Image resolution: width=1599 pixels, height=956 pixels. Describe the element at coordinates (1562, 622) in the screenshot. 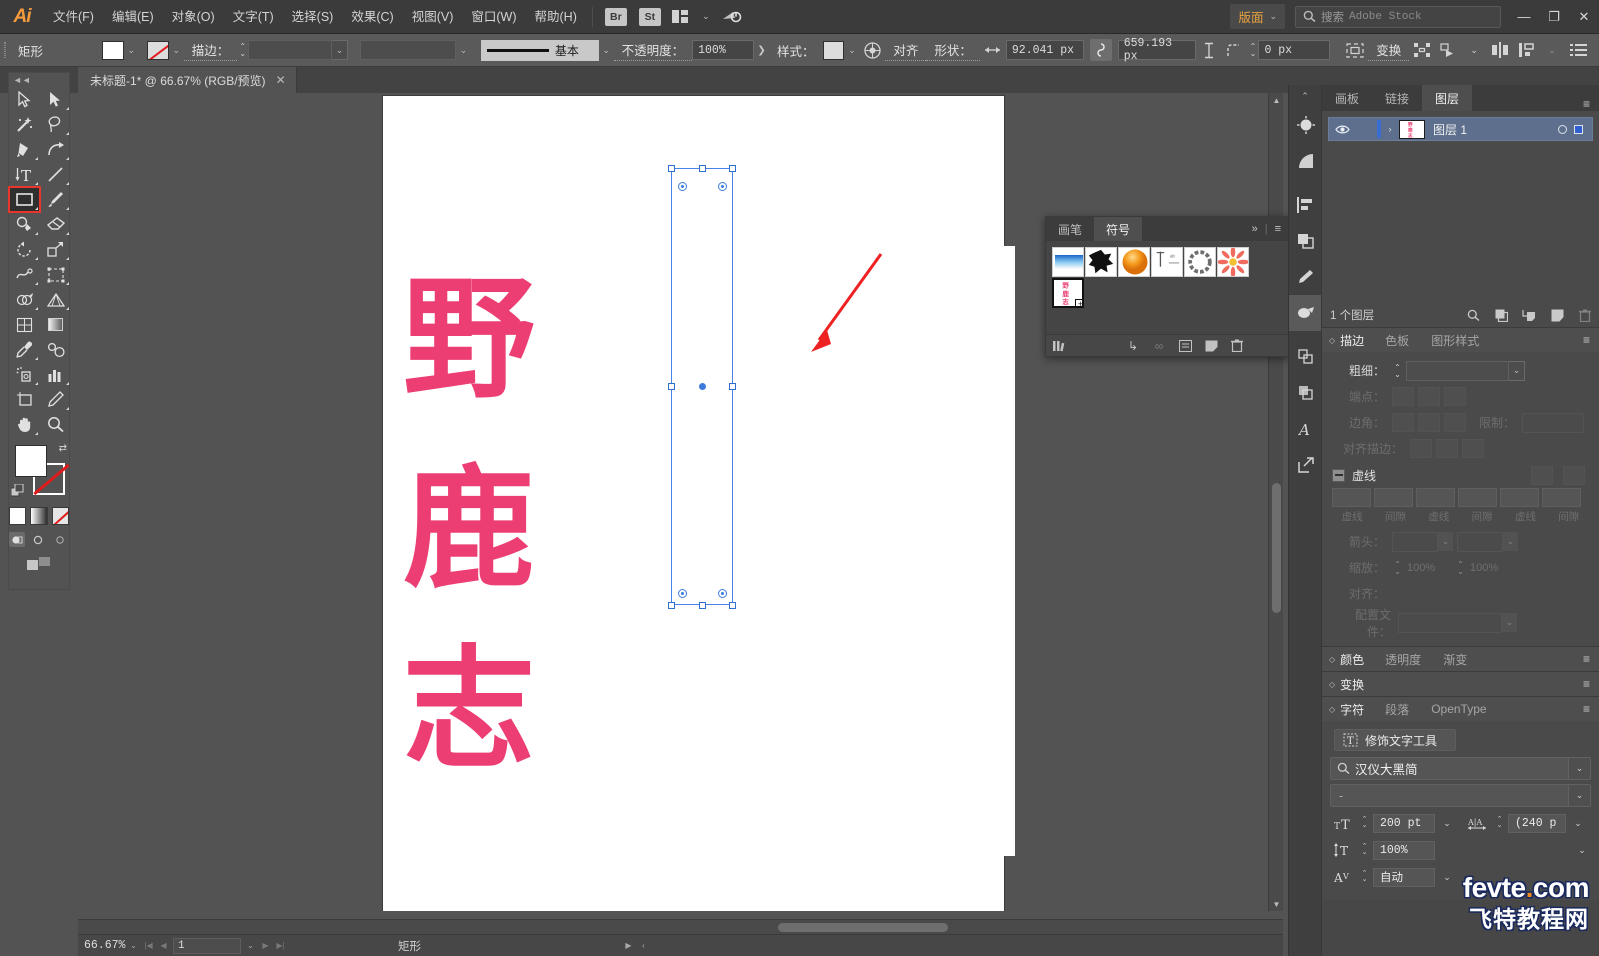

I see `flip-across-button` at that location.